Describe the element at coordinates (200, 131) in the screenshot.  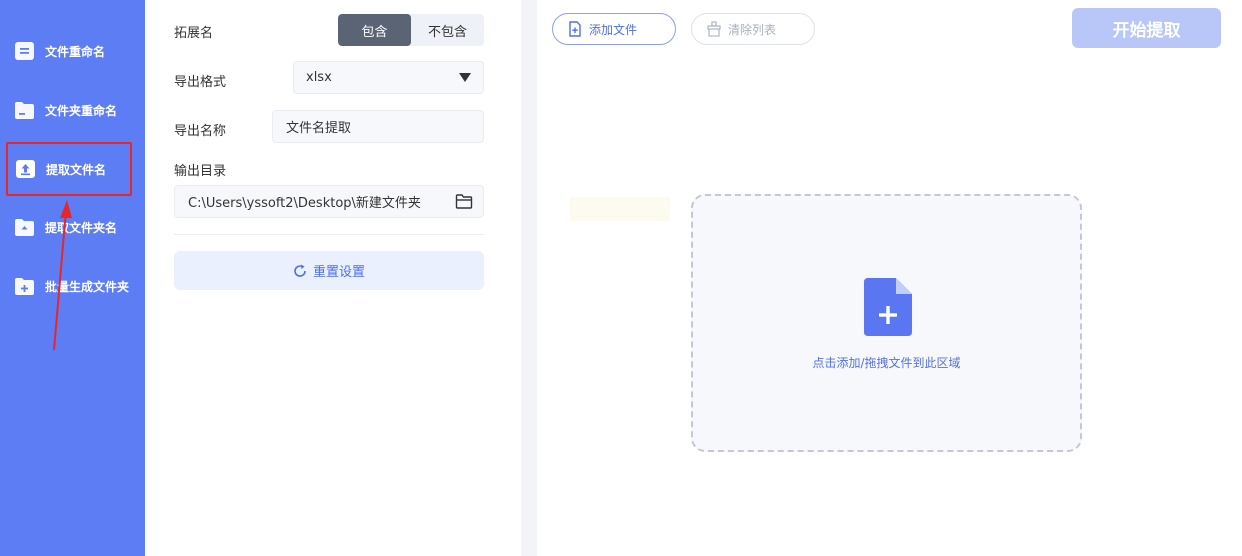
I see `export-name-label: 导出名称` at that location.